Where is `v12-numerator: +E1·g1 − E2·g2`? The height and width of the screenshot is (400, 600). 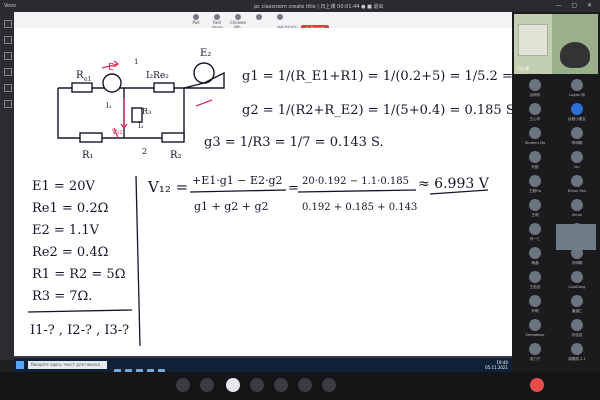
v12-numerator: +E1·g1 − E2·g2 is located at coordinates (237, 180).